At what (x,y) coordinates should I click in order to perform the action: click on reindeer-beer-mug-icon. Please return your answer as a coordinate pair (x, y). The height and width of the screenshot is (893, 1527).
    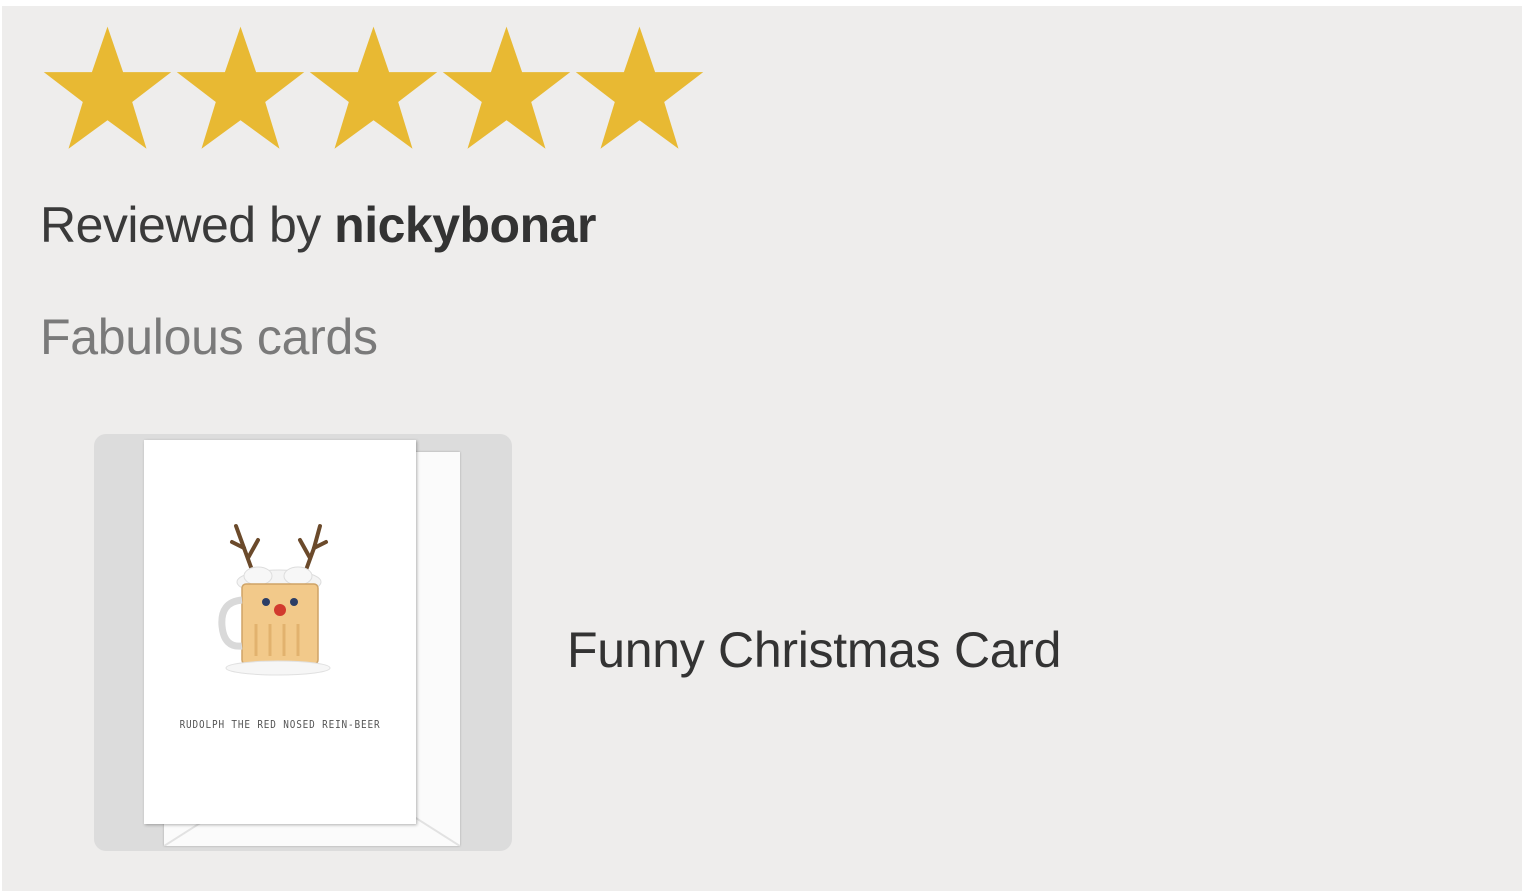
    Looking at the image, I should click on (279, 608).